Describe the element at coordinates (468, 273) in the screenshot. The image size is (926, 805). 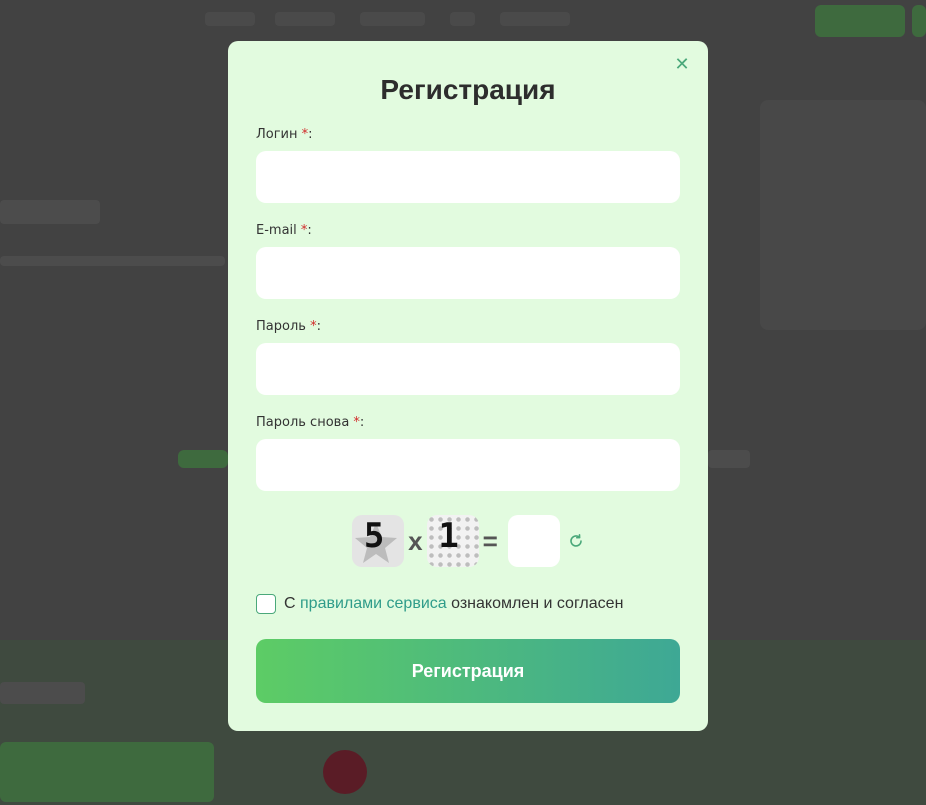
I see `email-input` at that location.